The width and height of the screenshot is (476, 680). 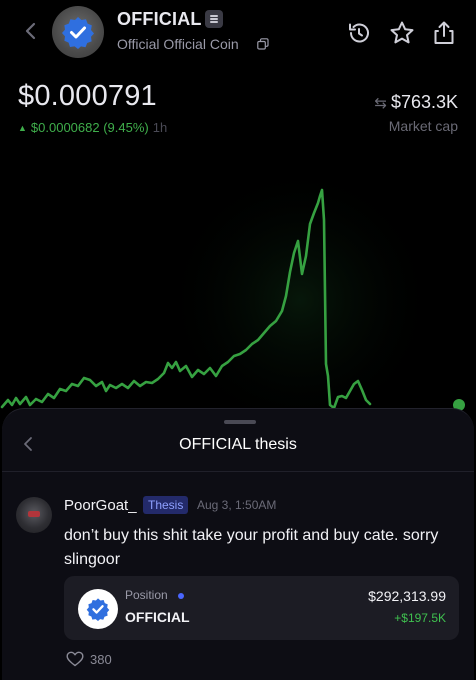 What do you see at coordinates (380, 103) in the screenshot?
I see `swap-icon: ⇆` at bounding box center [380, 103].